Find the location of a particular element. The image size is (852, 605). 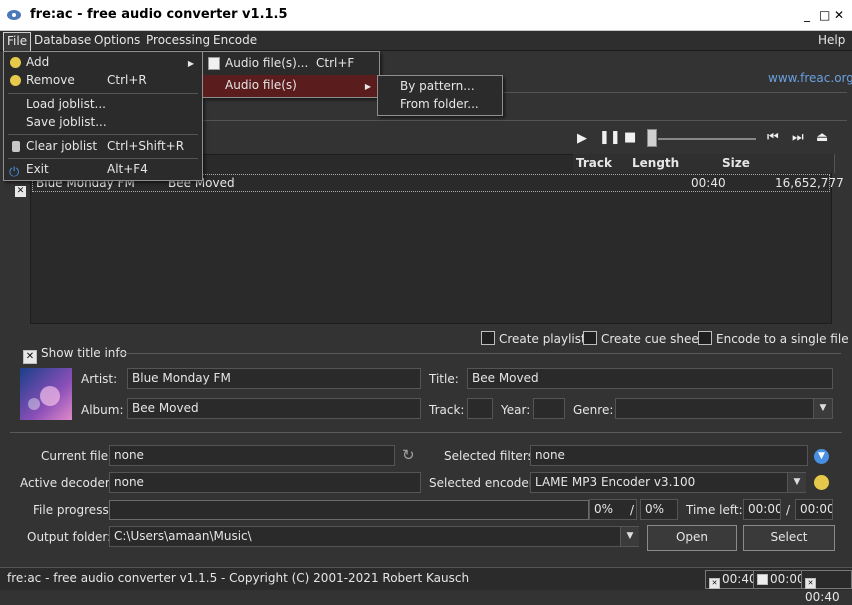

menu-file: File is located at coordinates (17, 42).